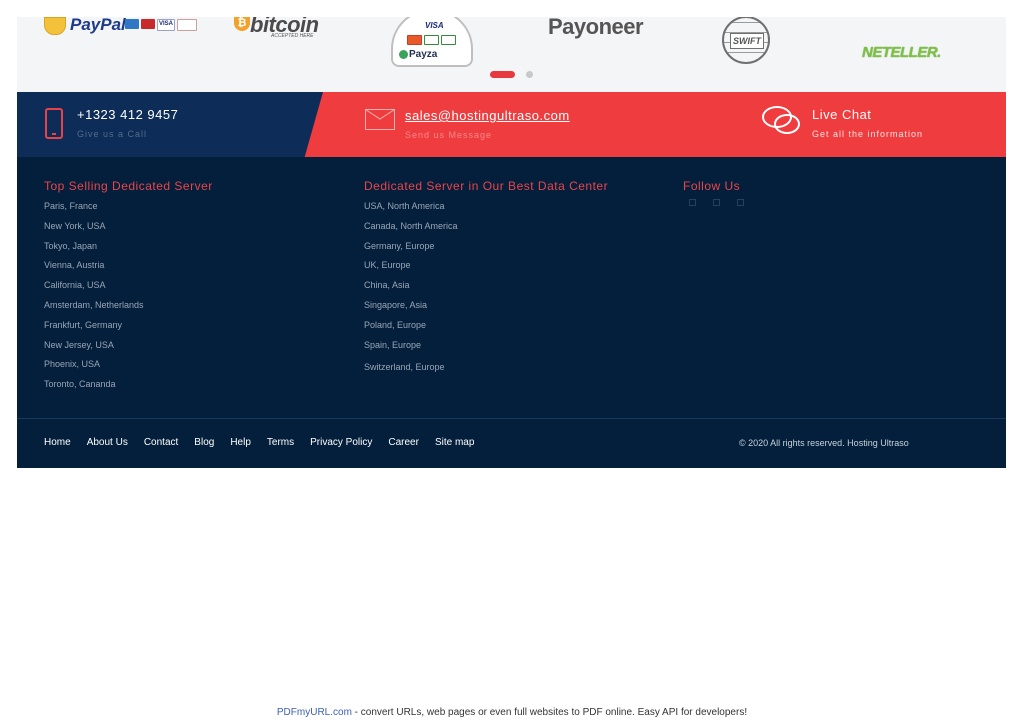  What do you see at coordinates (449, 135) in the screenshot?
I see `email-subtitle: Send us Message` at bounding box center [449, 135].